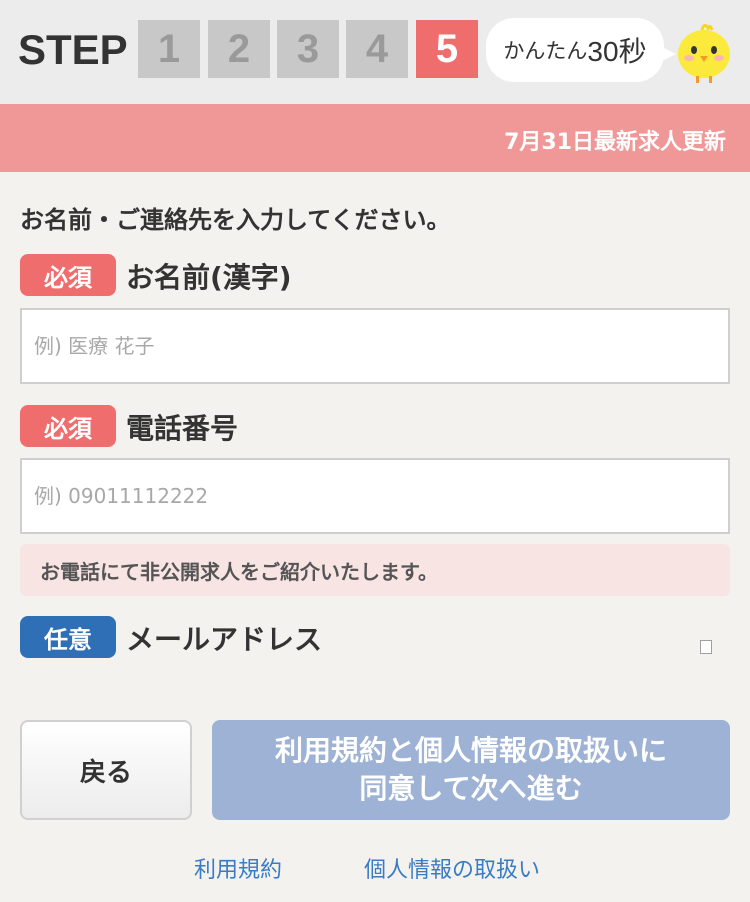 The width and height of the screenshot is (750, 902). Describe the element at coordinates (545, 51) in the screenshot. I see `duration-prefix: かんたん` at that location.